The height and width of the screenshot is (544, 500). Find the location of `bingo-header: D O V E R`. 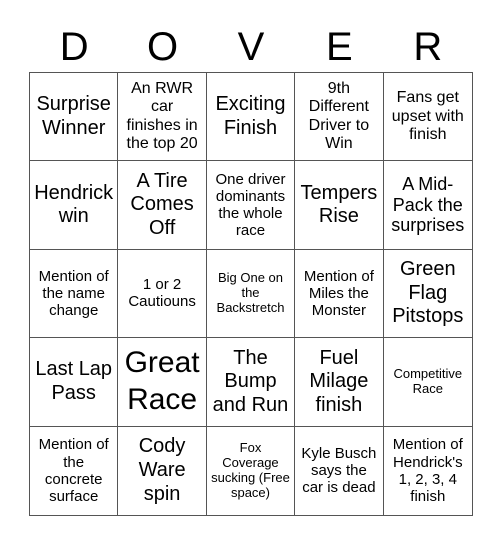

bingo-header: D O V E R is located at coordinates (251, 47).